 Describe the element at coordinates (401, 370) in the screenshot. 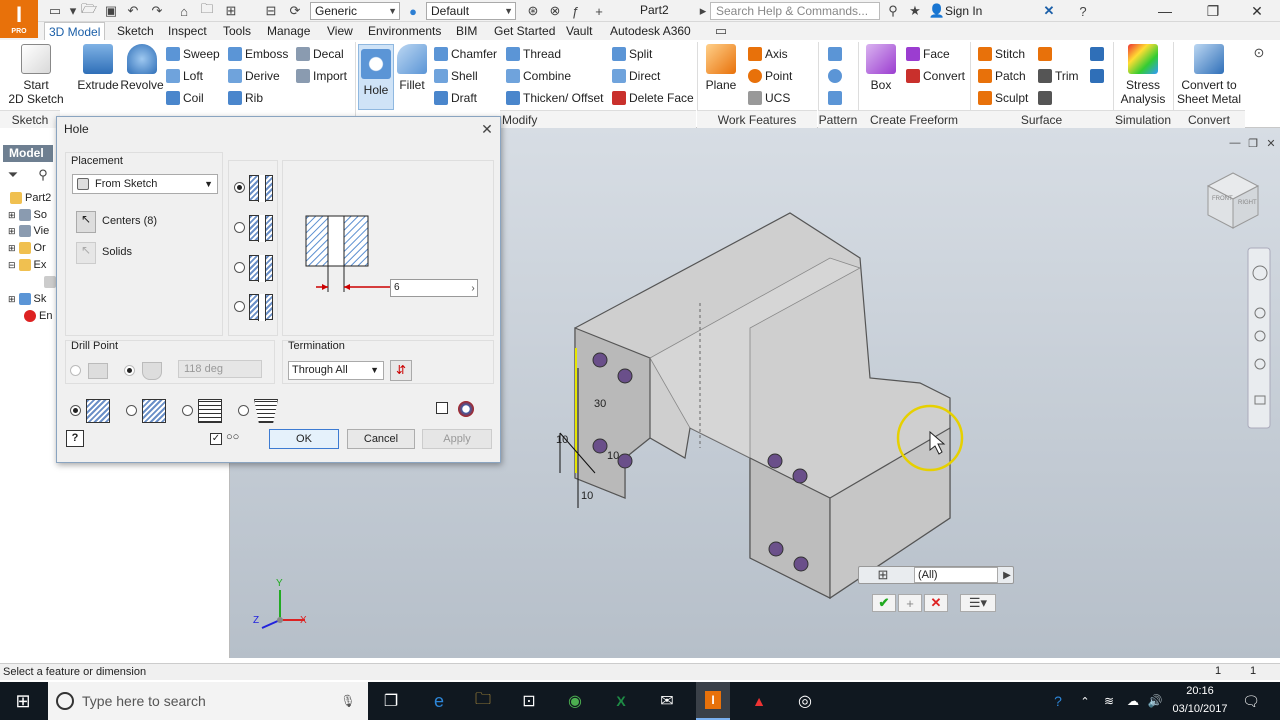

I see `flip-direction-button: ⇵` at that location.